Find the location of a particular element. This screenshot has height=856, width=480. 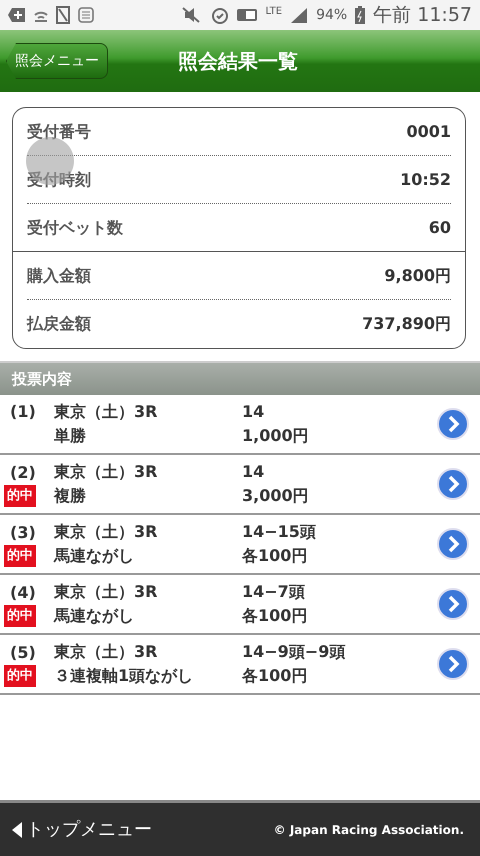

battery-icon is located at coordinates (360, 15).